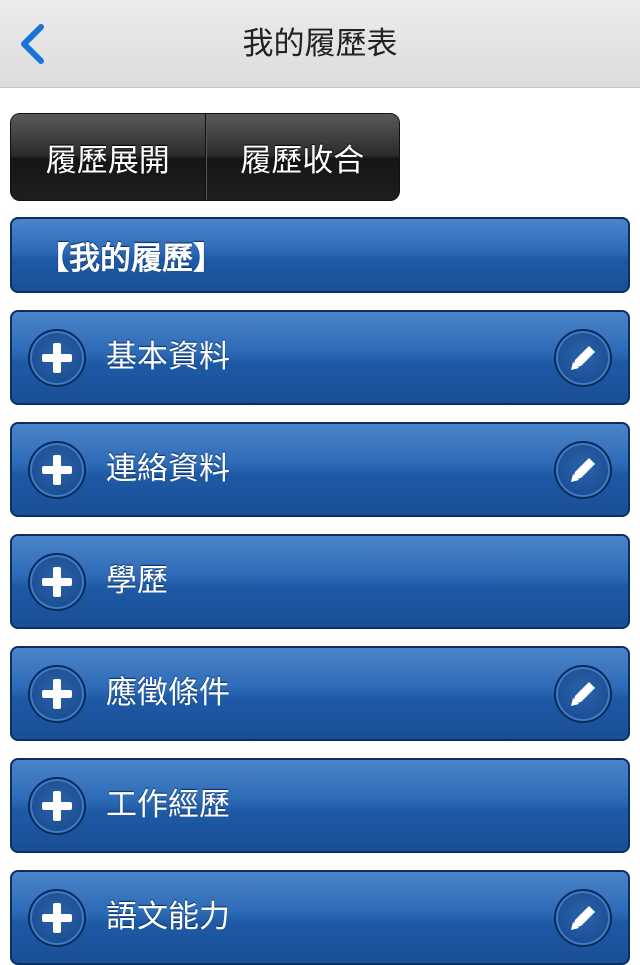 The image size is (640, 965). I want to click on section-label: 語文能力, so click(168, 917).